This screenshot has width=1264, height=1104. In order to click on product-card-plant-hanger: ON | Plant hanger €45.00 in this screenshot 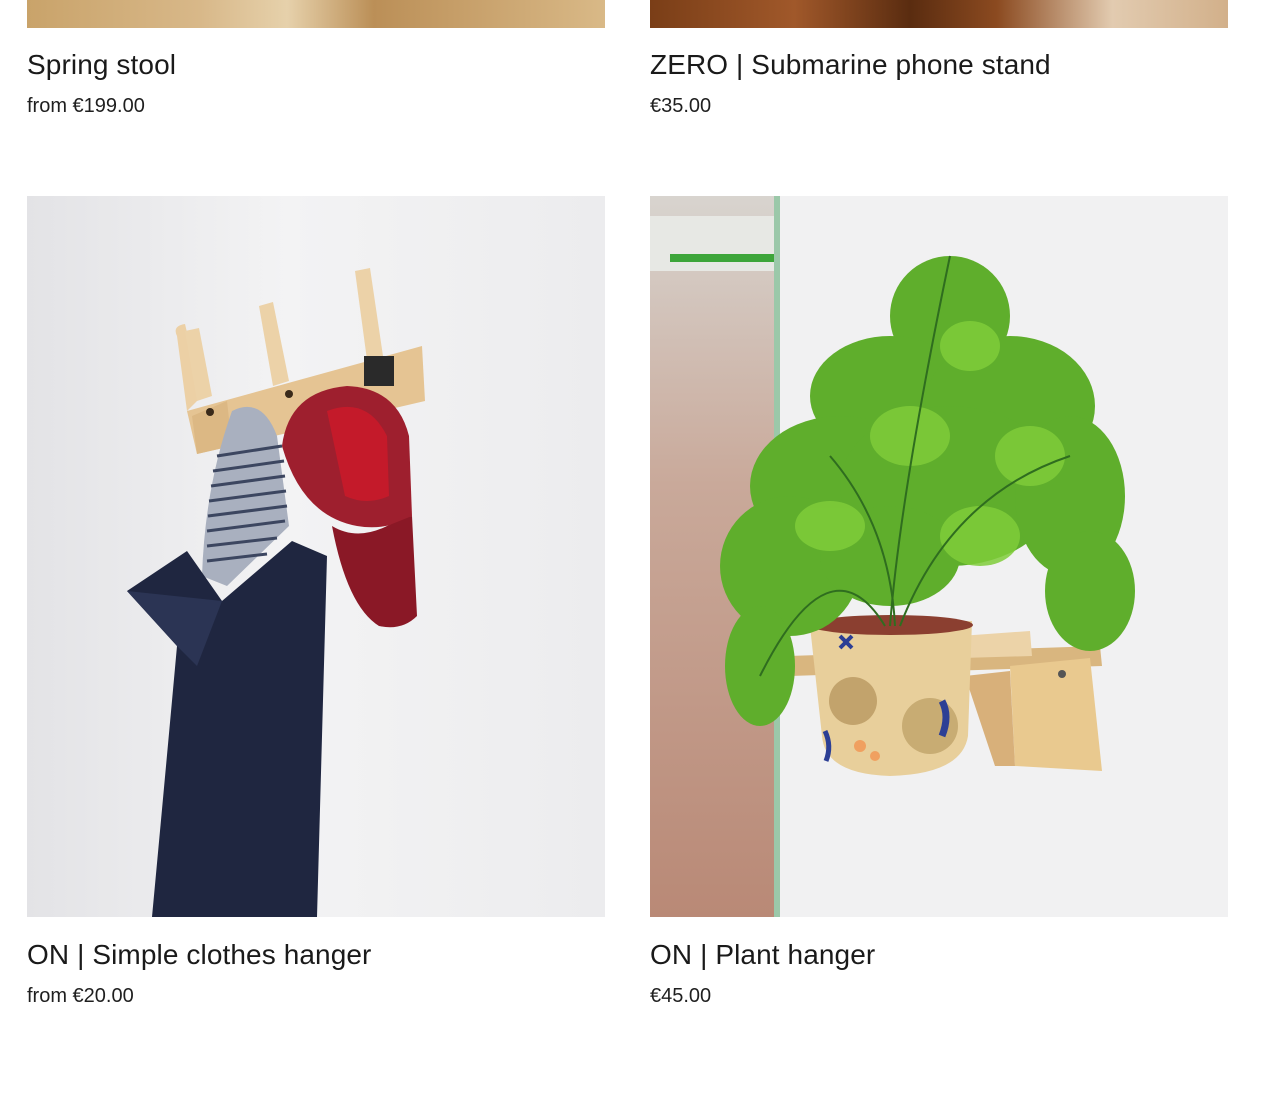, I will do `click(939, 973)`.